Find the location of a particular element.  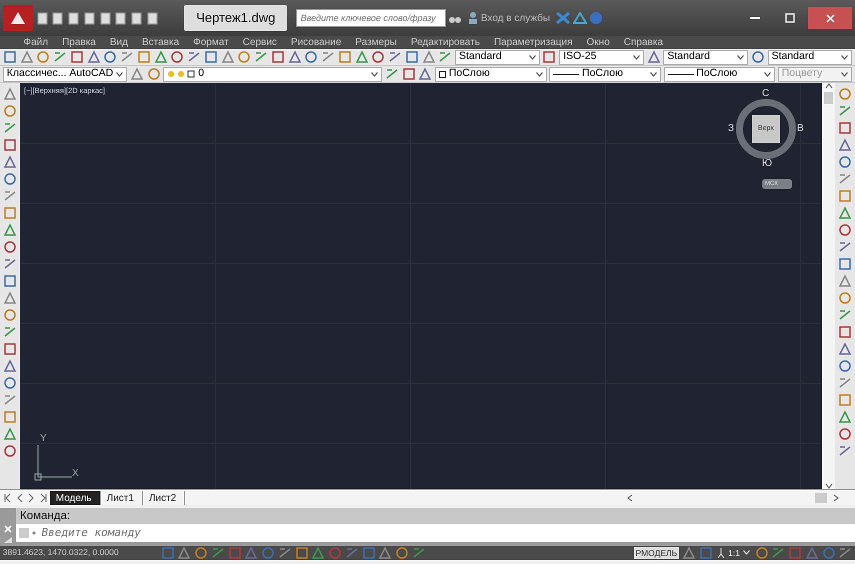

application-button is located at coordinates (17, 18).